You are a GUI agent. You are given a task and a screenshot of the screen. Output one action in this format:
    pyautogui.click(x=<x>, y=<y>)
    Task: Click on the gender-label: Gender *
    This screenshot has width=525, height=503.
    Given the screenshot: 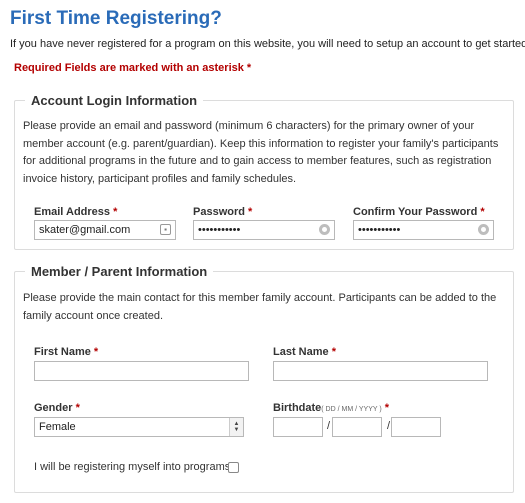 What is the action you would take?
    pyautogui.click(x=57, y=408)
    